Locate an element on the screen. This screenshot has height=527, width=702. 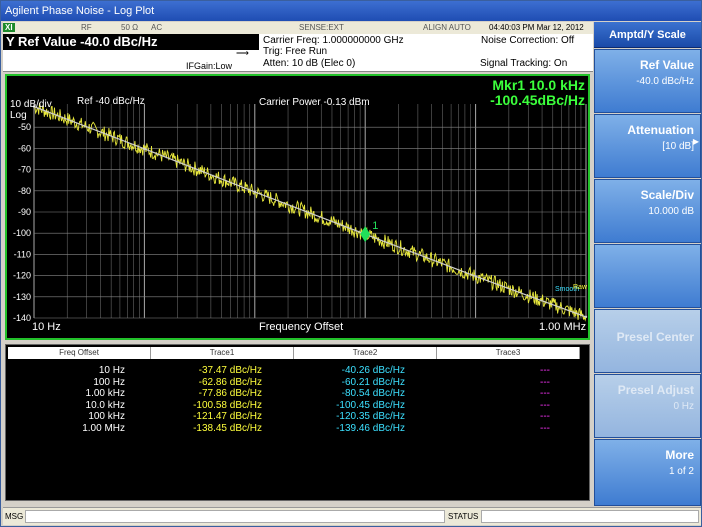
table-row: 10.0 kHz -100.58 dBc/Hz -100.45 dBc/Hz --- is located at coordinates (294, 405).